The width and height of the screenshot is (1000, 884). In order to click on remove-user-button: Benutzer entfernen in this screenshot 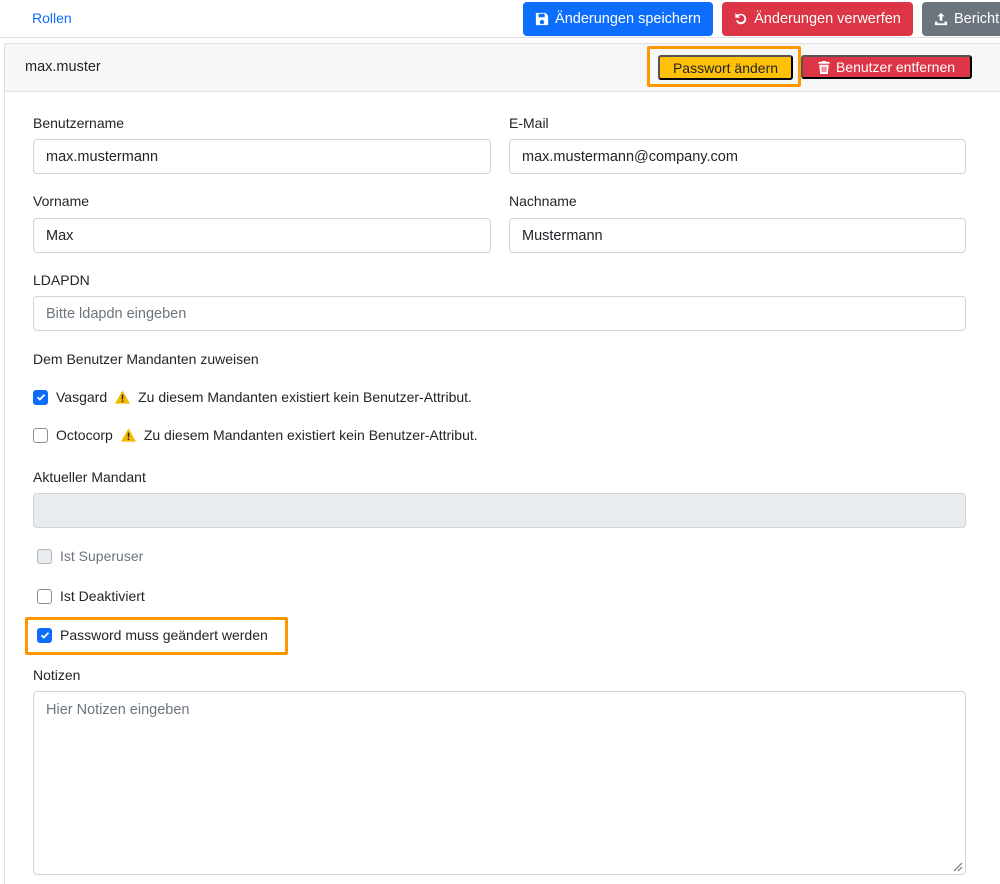, I will do `click(886, 67)`.